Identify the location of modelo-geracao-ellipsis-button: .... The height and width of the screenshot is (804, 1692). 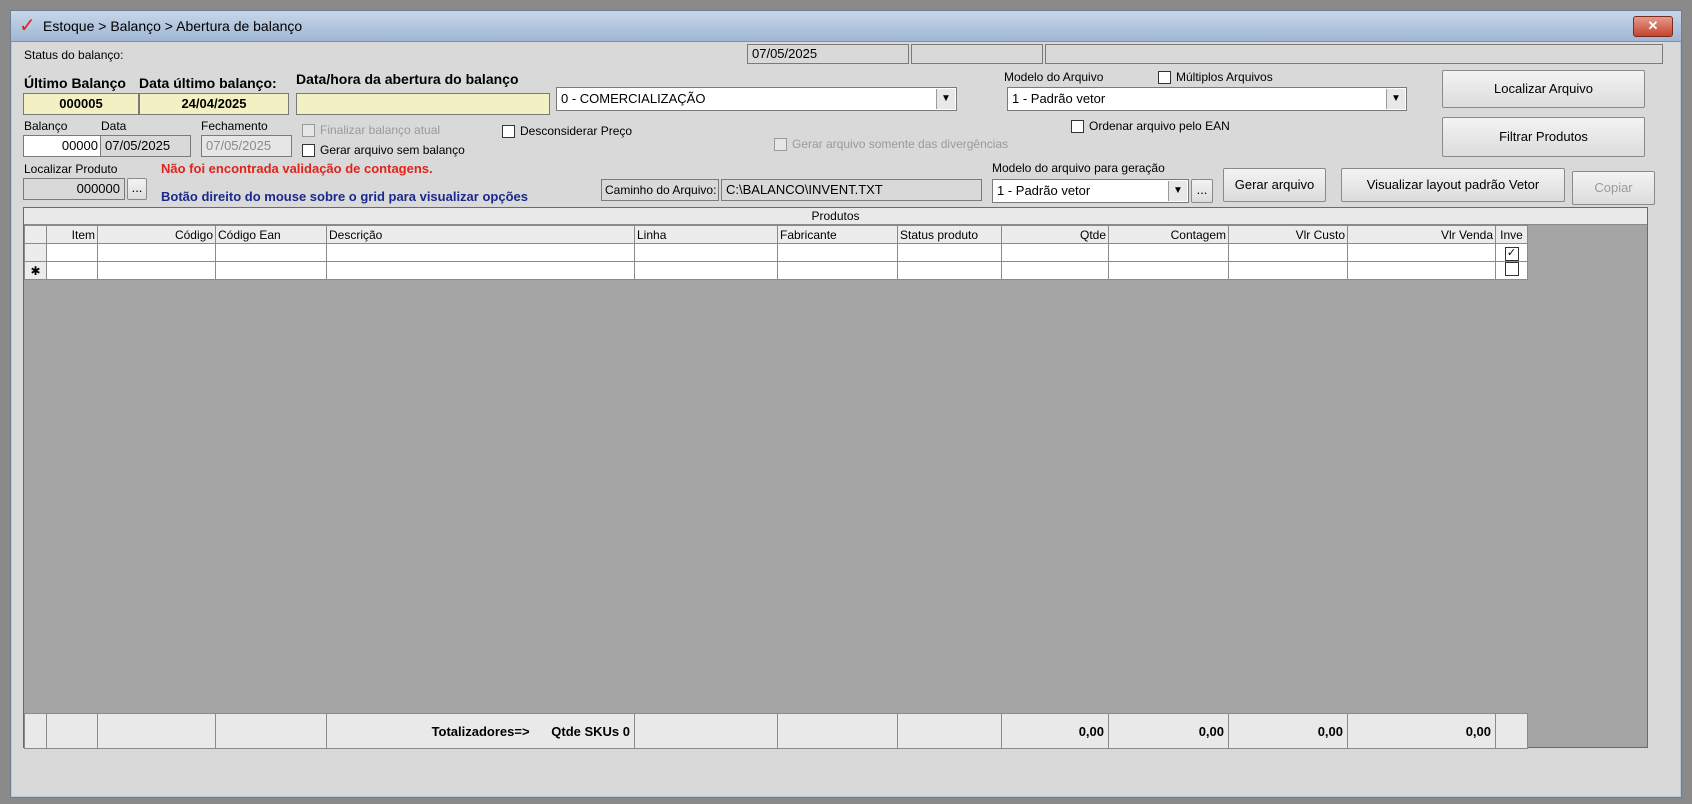
(1202, 191).